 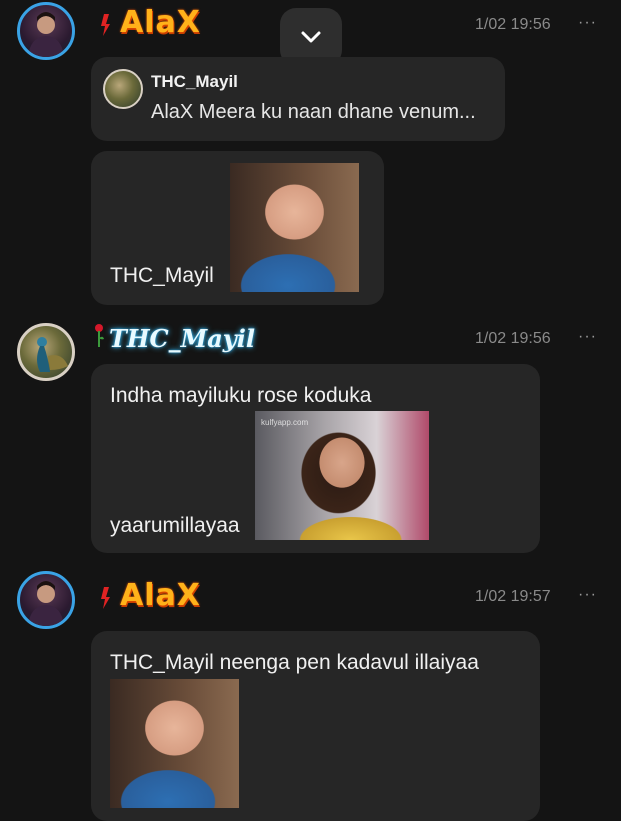 What do you see at coordinates (182, 338) in the screenshot?
I see `sender-name: THC_Mayil` at bounding box center [182, 338].